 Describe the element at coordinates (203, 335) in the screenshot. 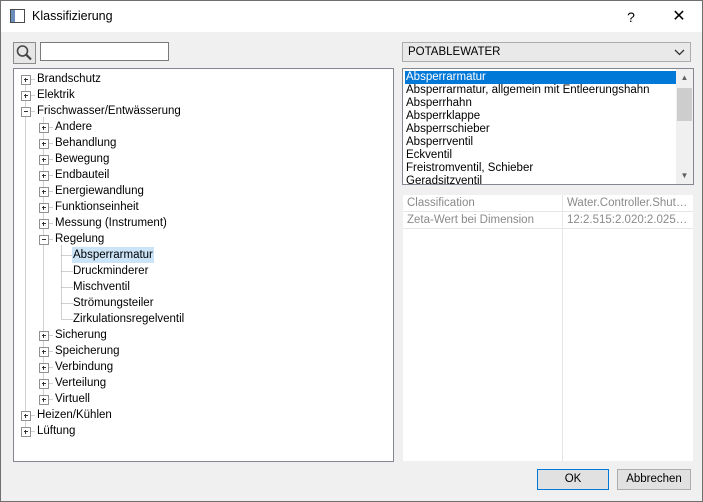

I see `tree-item: Sicherung` at that location.